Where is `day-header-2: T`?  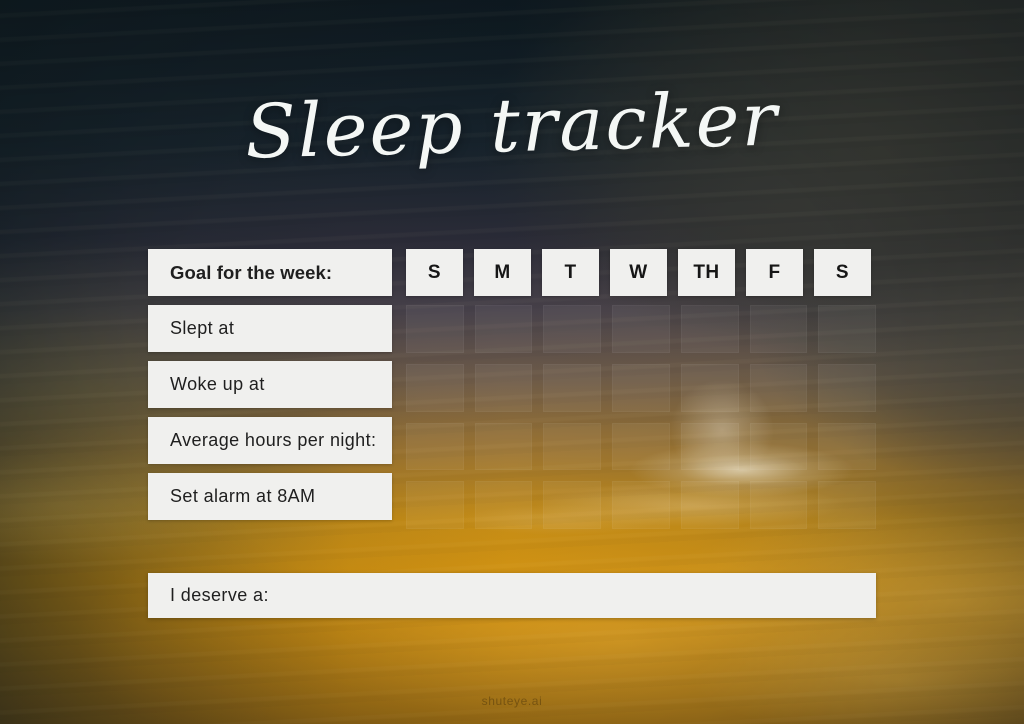 day-header-2: T is located at coordinates (570, 272).